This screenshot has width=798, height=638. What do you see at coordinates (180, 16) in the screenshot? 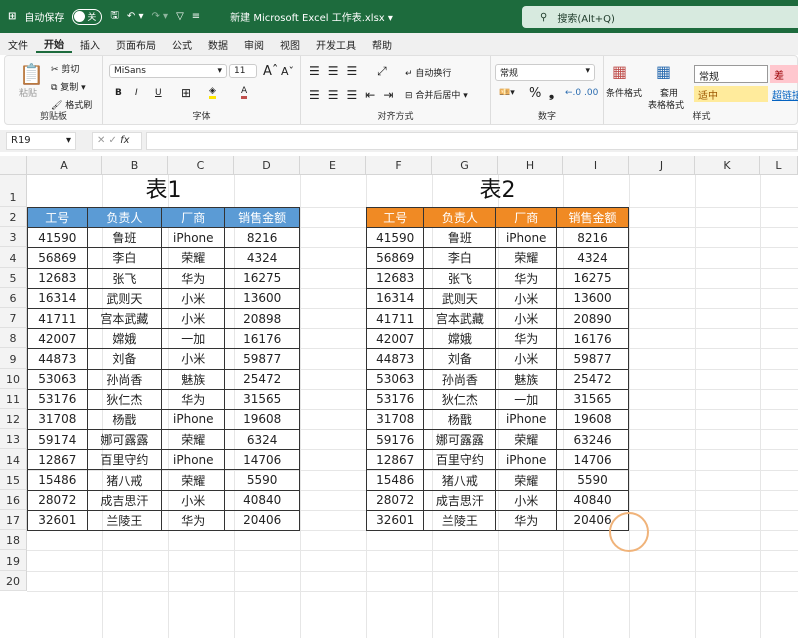
I see `filter-icon: ▽` at bounding box center [180, 16].